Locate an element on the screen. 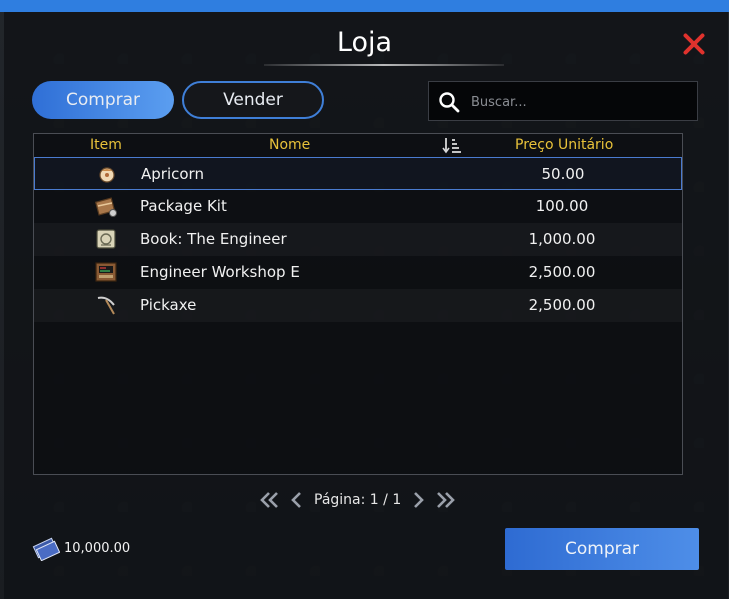 The height and width of the screenshot is (599, 729). close-icon is located at coordinates (694, 44).